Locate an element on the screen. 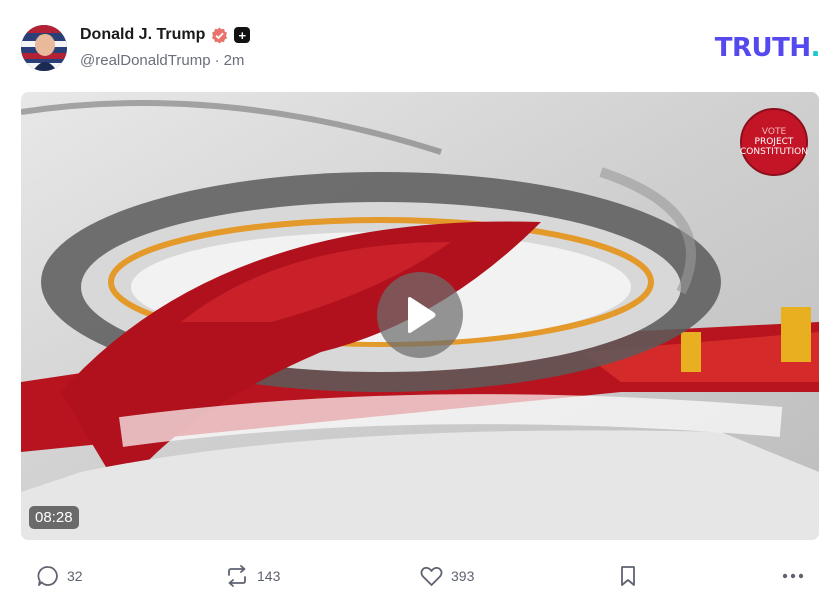 This screenshot has height=615, width=840. watermark-line2: CONSTITUTION is located at coordinates (774, 152).